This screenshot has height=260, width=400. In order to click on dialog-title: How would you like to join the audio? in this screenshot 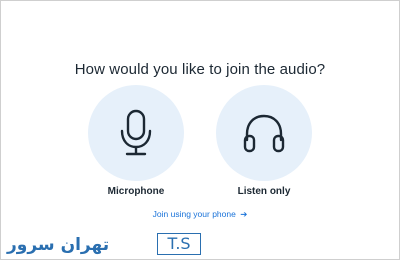, I will do `click(200, 69)`.